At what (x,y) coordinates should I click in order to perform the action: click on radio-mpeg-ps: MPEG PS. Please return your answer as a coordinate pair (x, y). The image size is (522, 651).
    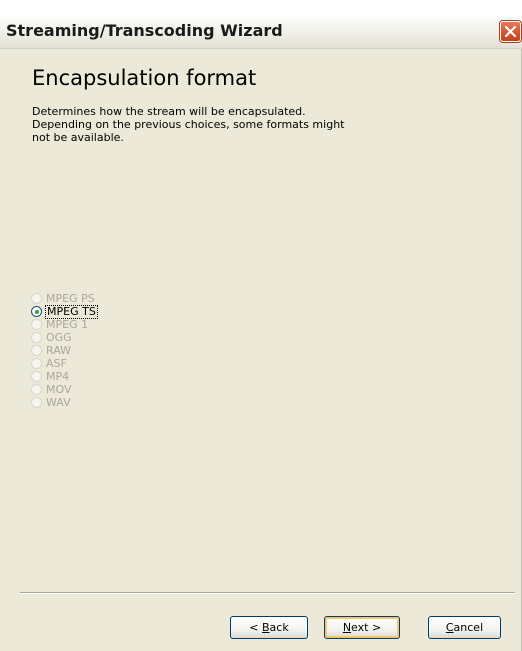
    Looking at the image, I should click on (64, 298).